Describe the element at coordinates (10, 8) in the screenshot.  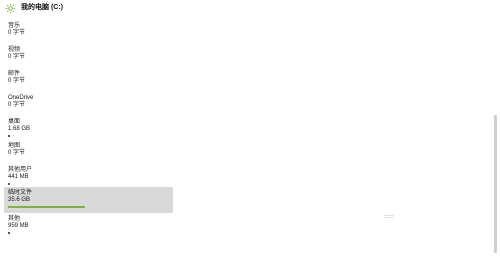
I see `gear-icon` at that location.